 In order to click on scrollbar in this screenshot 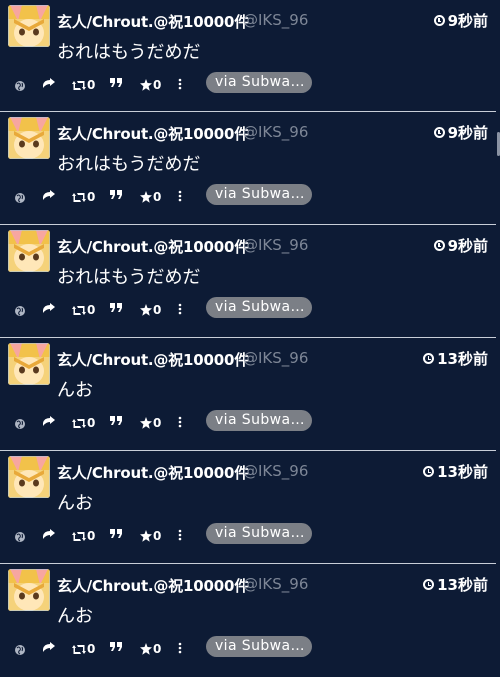, I will do `click(498, 338)`.